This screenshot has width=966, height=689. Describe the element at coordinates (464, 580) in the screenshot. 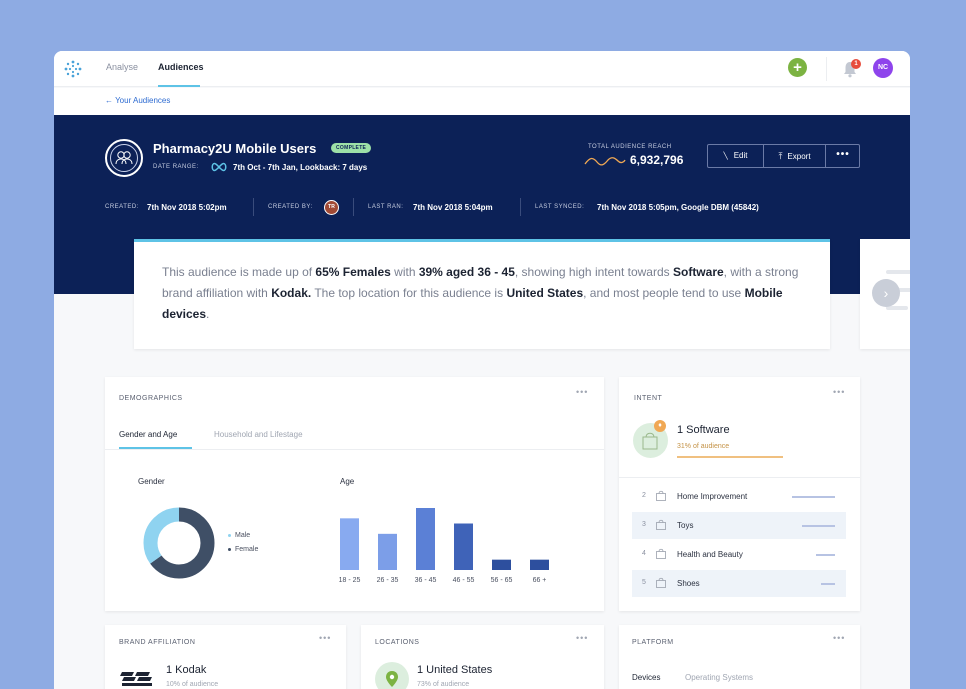

I see `age-tick-label: 46 - 55` at that location.